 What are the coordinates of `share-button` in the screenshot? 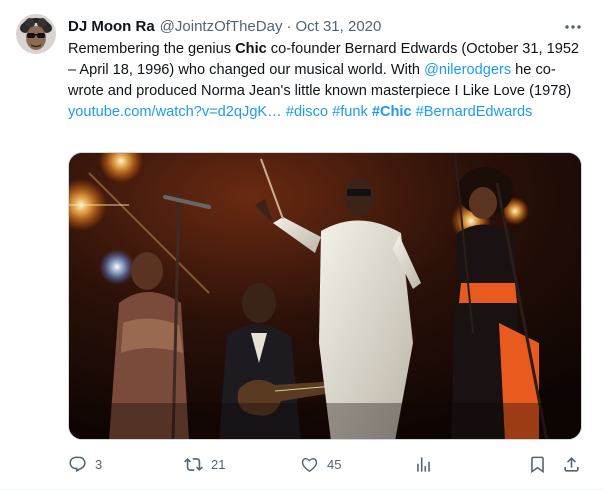 It's located at (571, 464).